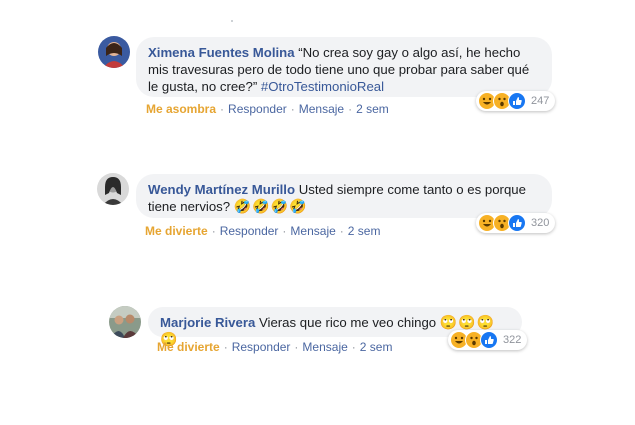 The height and width of the screenshot is (425, 635). I want to click on comment-actions: Me asombra · Responder · Mensaje · 2 sem, so click(267, 109).